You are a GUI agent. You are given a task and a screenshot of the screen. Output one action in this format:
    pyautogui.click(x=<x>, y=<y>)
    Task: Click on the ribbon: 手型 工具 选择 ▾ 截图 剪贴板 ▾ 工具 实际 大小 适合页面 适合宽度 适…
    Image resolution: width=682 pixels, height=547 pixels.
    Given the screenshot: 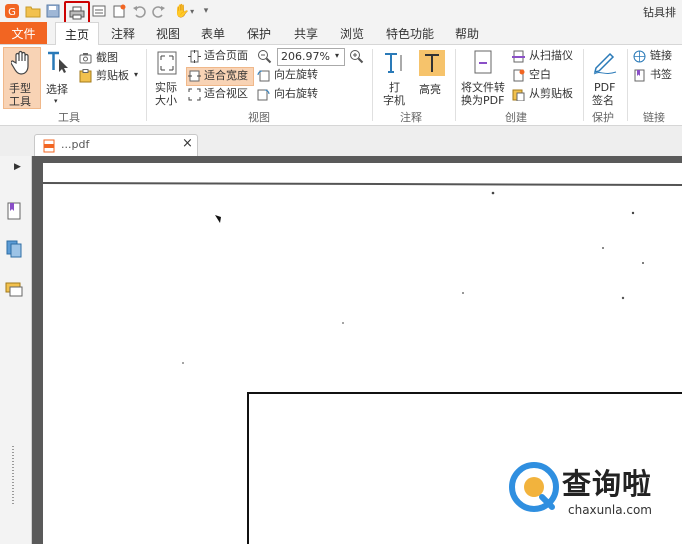 What is the action you would take?
    pyautogui.click(x=341, y=85)
    